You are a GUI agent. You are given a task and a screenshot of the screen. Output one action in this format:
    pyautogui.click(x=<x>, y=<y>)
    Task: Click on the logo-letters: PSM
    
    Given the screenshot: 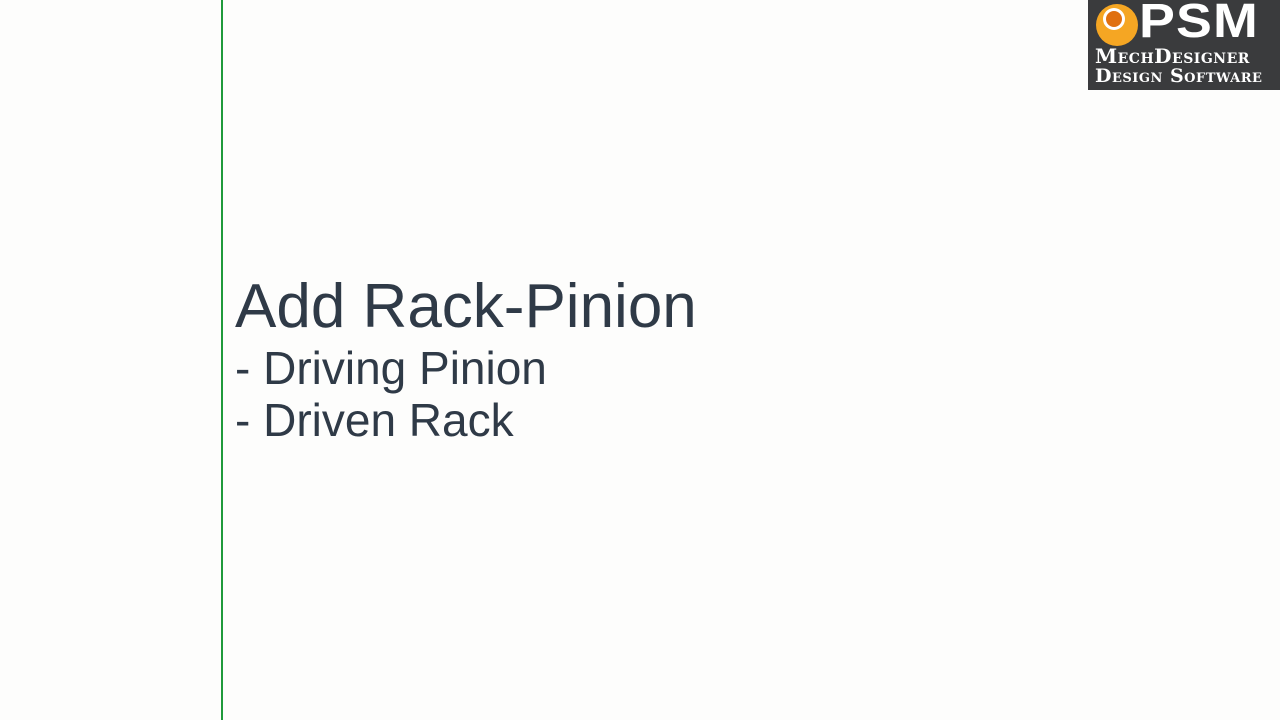 What is the action you would take?
    pyautogui.click(x=1199, y=24)
    